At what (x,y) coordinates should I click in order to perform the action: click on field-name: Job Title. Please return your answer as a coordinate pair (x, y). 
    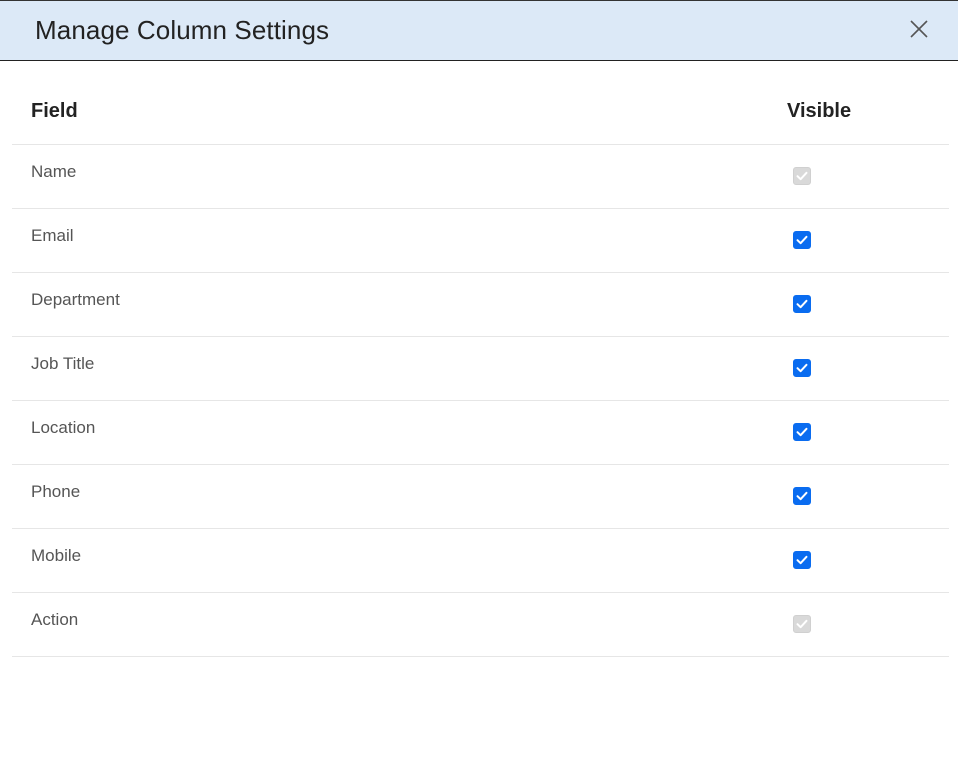
    Looking at the image, I should click on (399, 368).